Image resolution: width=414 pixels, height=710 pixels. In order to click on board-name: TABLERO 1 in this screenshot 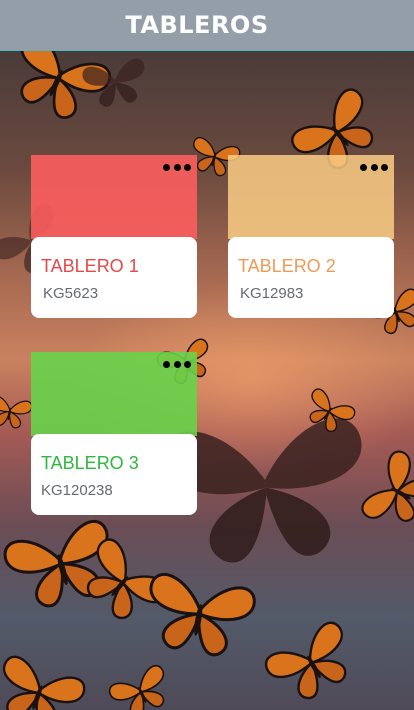, I will do `click(90, 266)`.